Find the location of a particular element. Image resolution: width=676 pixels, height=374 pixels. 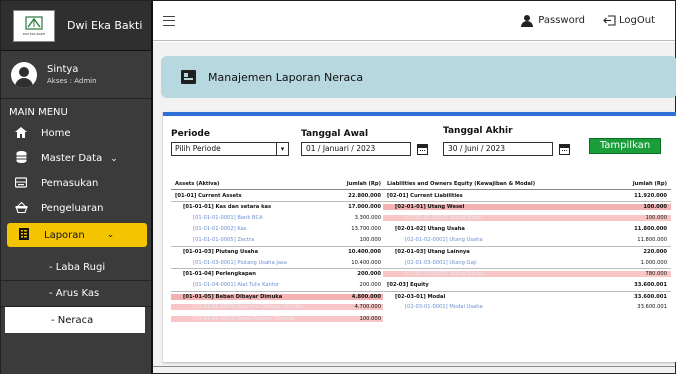

tanggal-akhir-value: 30 / Juni / 2023 is located at coordinates (477, 148).